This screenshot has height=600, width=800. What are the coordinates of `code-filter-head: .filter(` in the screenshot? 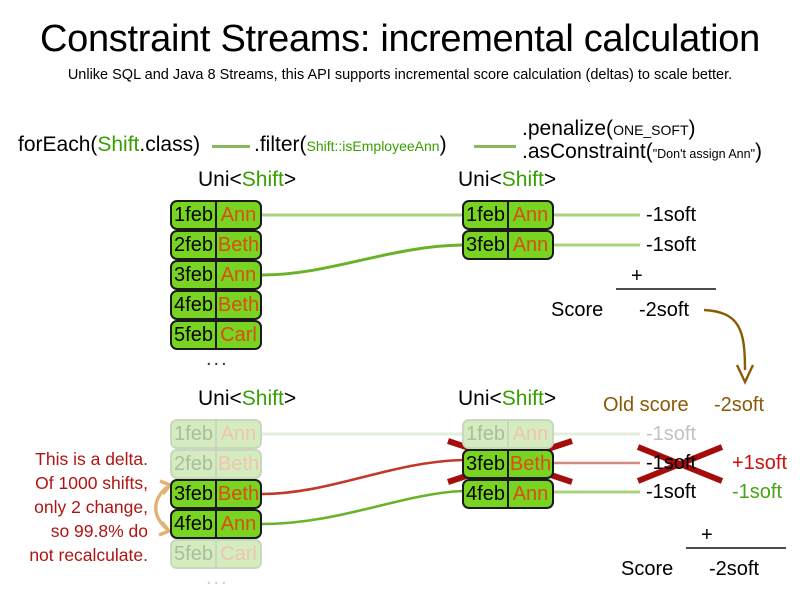 It's located at (280, 144).